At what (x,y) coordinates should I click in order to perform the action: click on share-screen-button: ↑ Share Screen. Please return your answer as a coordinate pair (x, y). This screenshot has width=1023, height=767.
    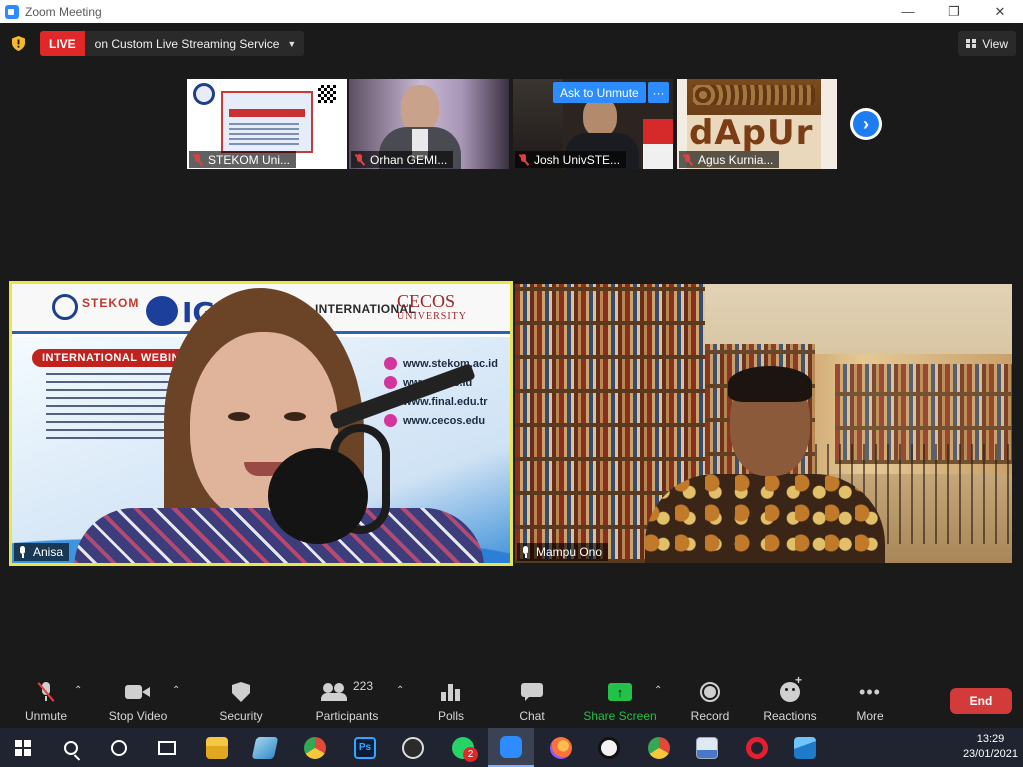
    Looking at the image, I should click on (620, 703).